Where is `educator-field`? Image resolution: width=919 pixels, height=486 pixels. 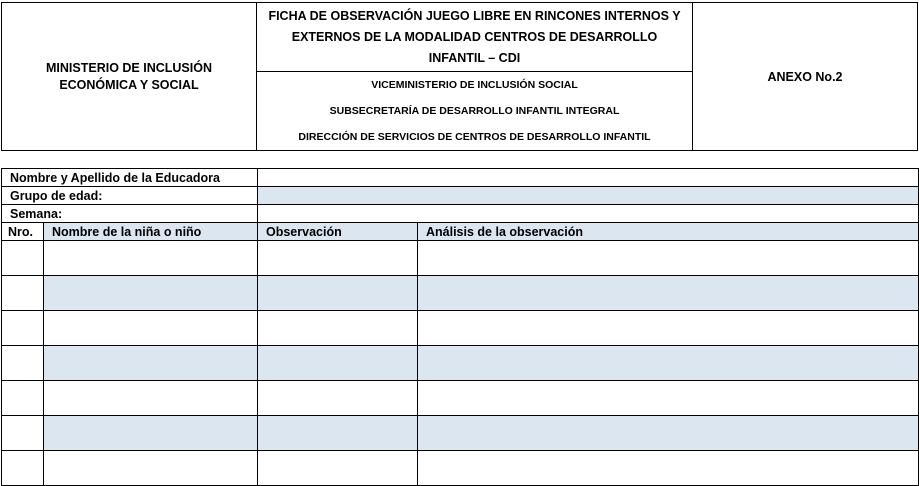
educator-field is located at coordinates (588, 177).